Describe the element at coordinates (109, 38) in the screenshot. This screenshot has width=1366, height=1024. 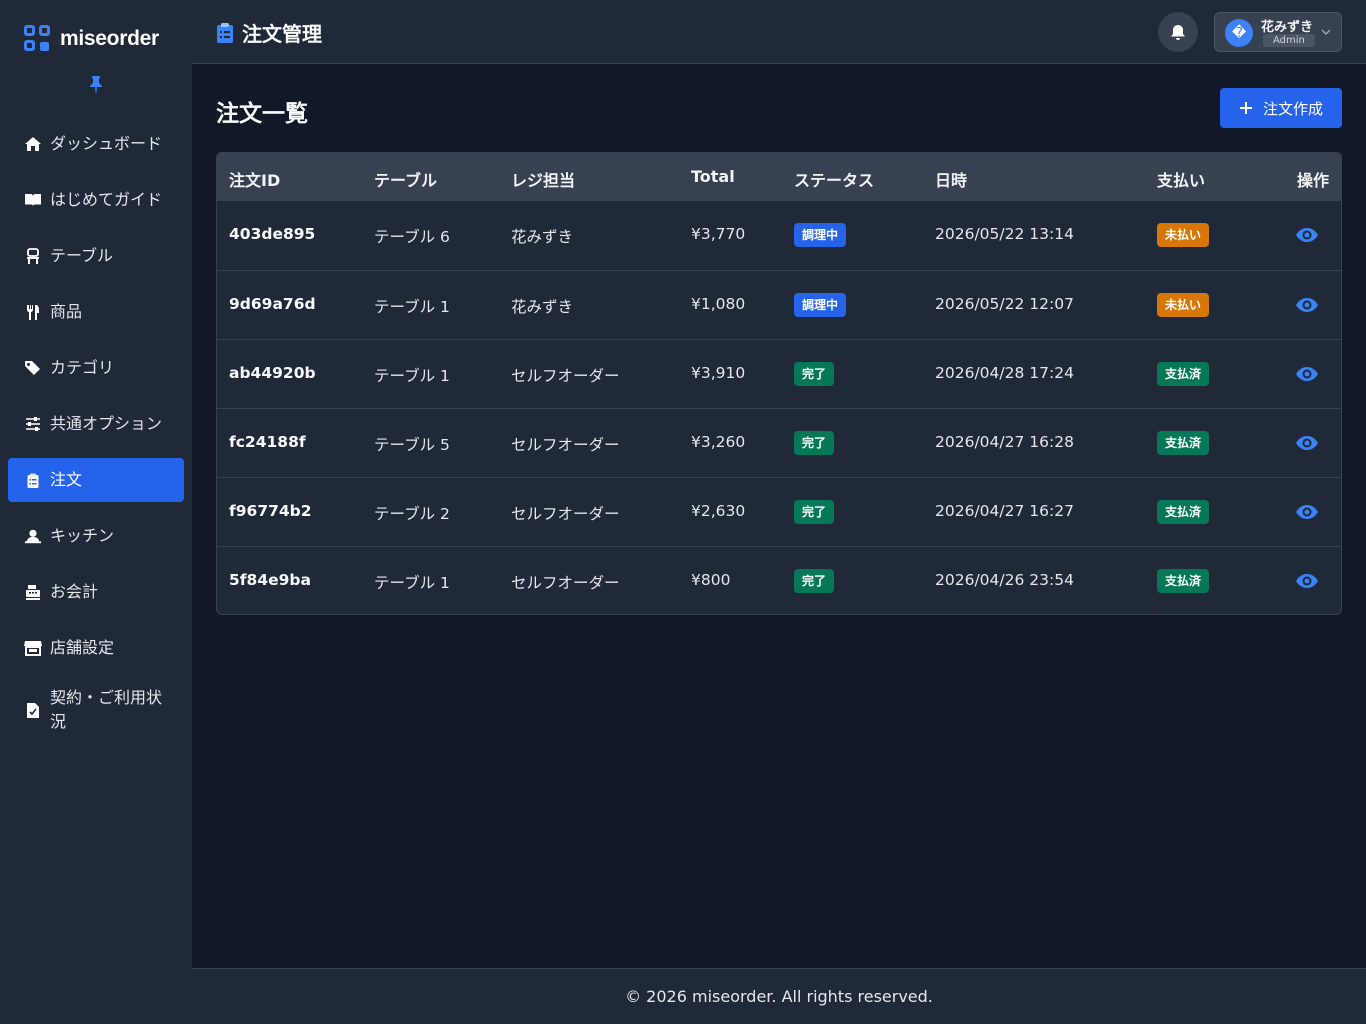
I see `logo-text: miseorder` at that location.